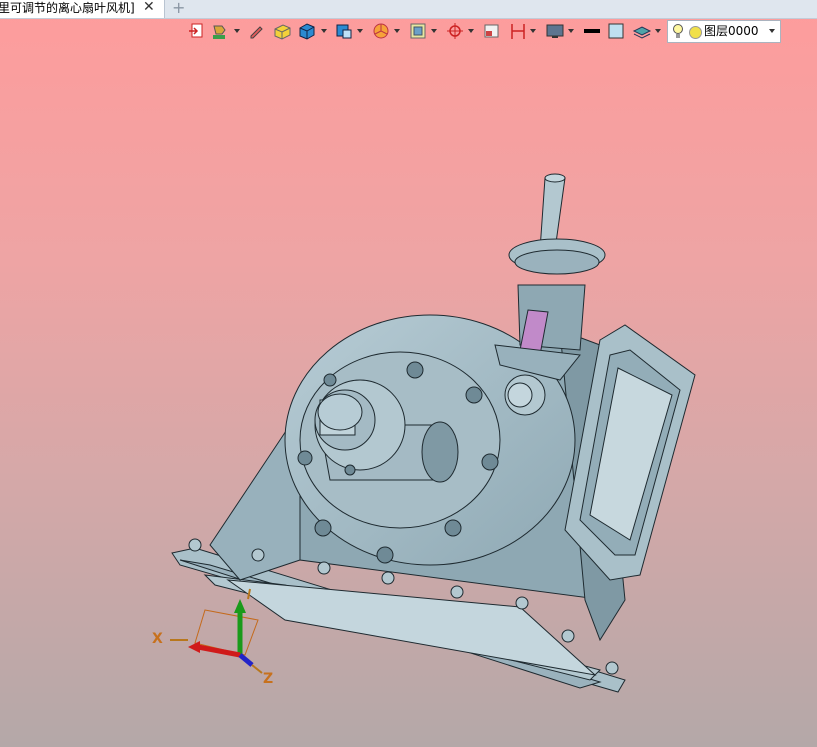 Image resolution: width=817 pixels, height=747 pixels. Describe the element at coordinates (518, 31) in the screenshot. I see `measure-icon` at that location.